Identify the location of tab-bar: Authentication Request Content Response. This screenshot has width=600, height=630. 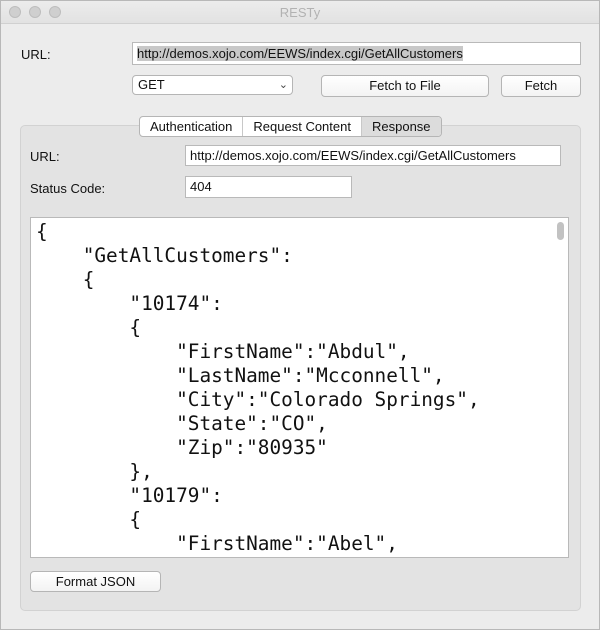
(290, 126).